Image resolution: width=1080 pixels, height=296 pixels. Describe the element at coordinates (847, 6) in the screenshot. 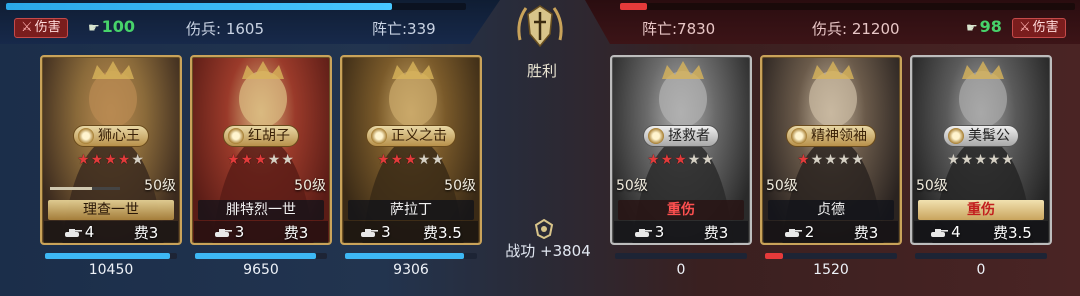

I see `right-army-bar` at that location.